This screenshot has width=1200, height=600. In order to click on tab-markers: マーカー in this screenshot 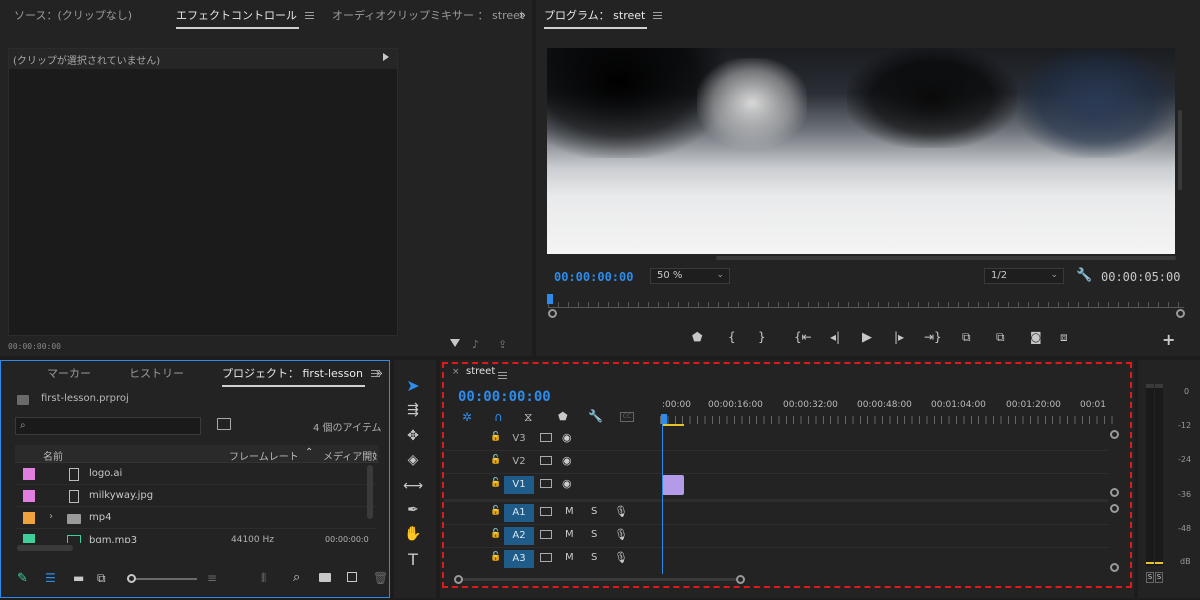, I will do `click(69, 373)`.